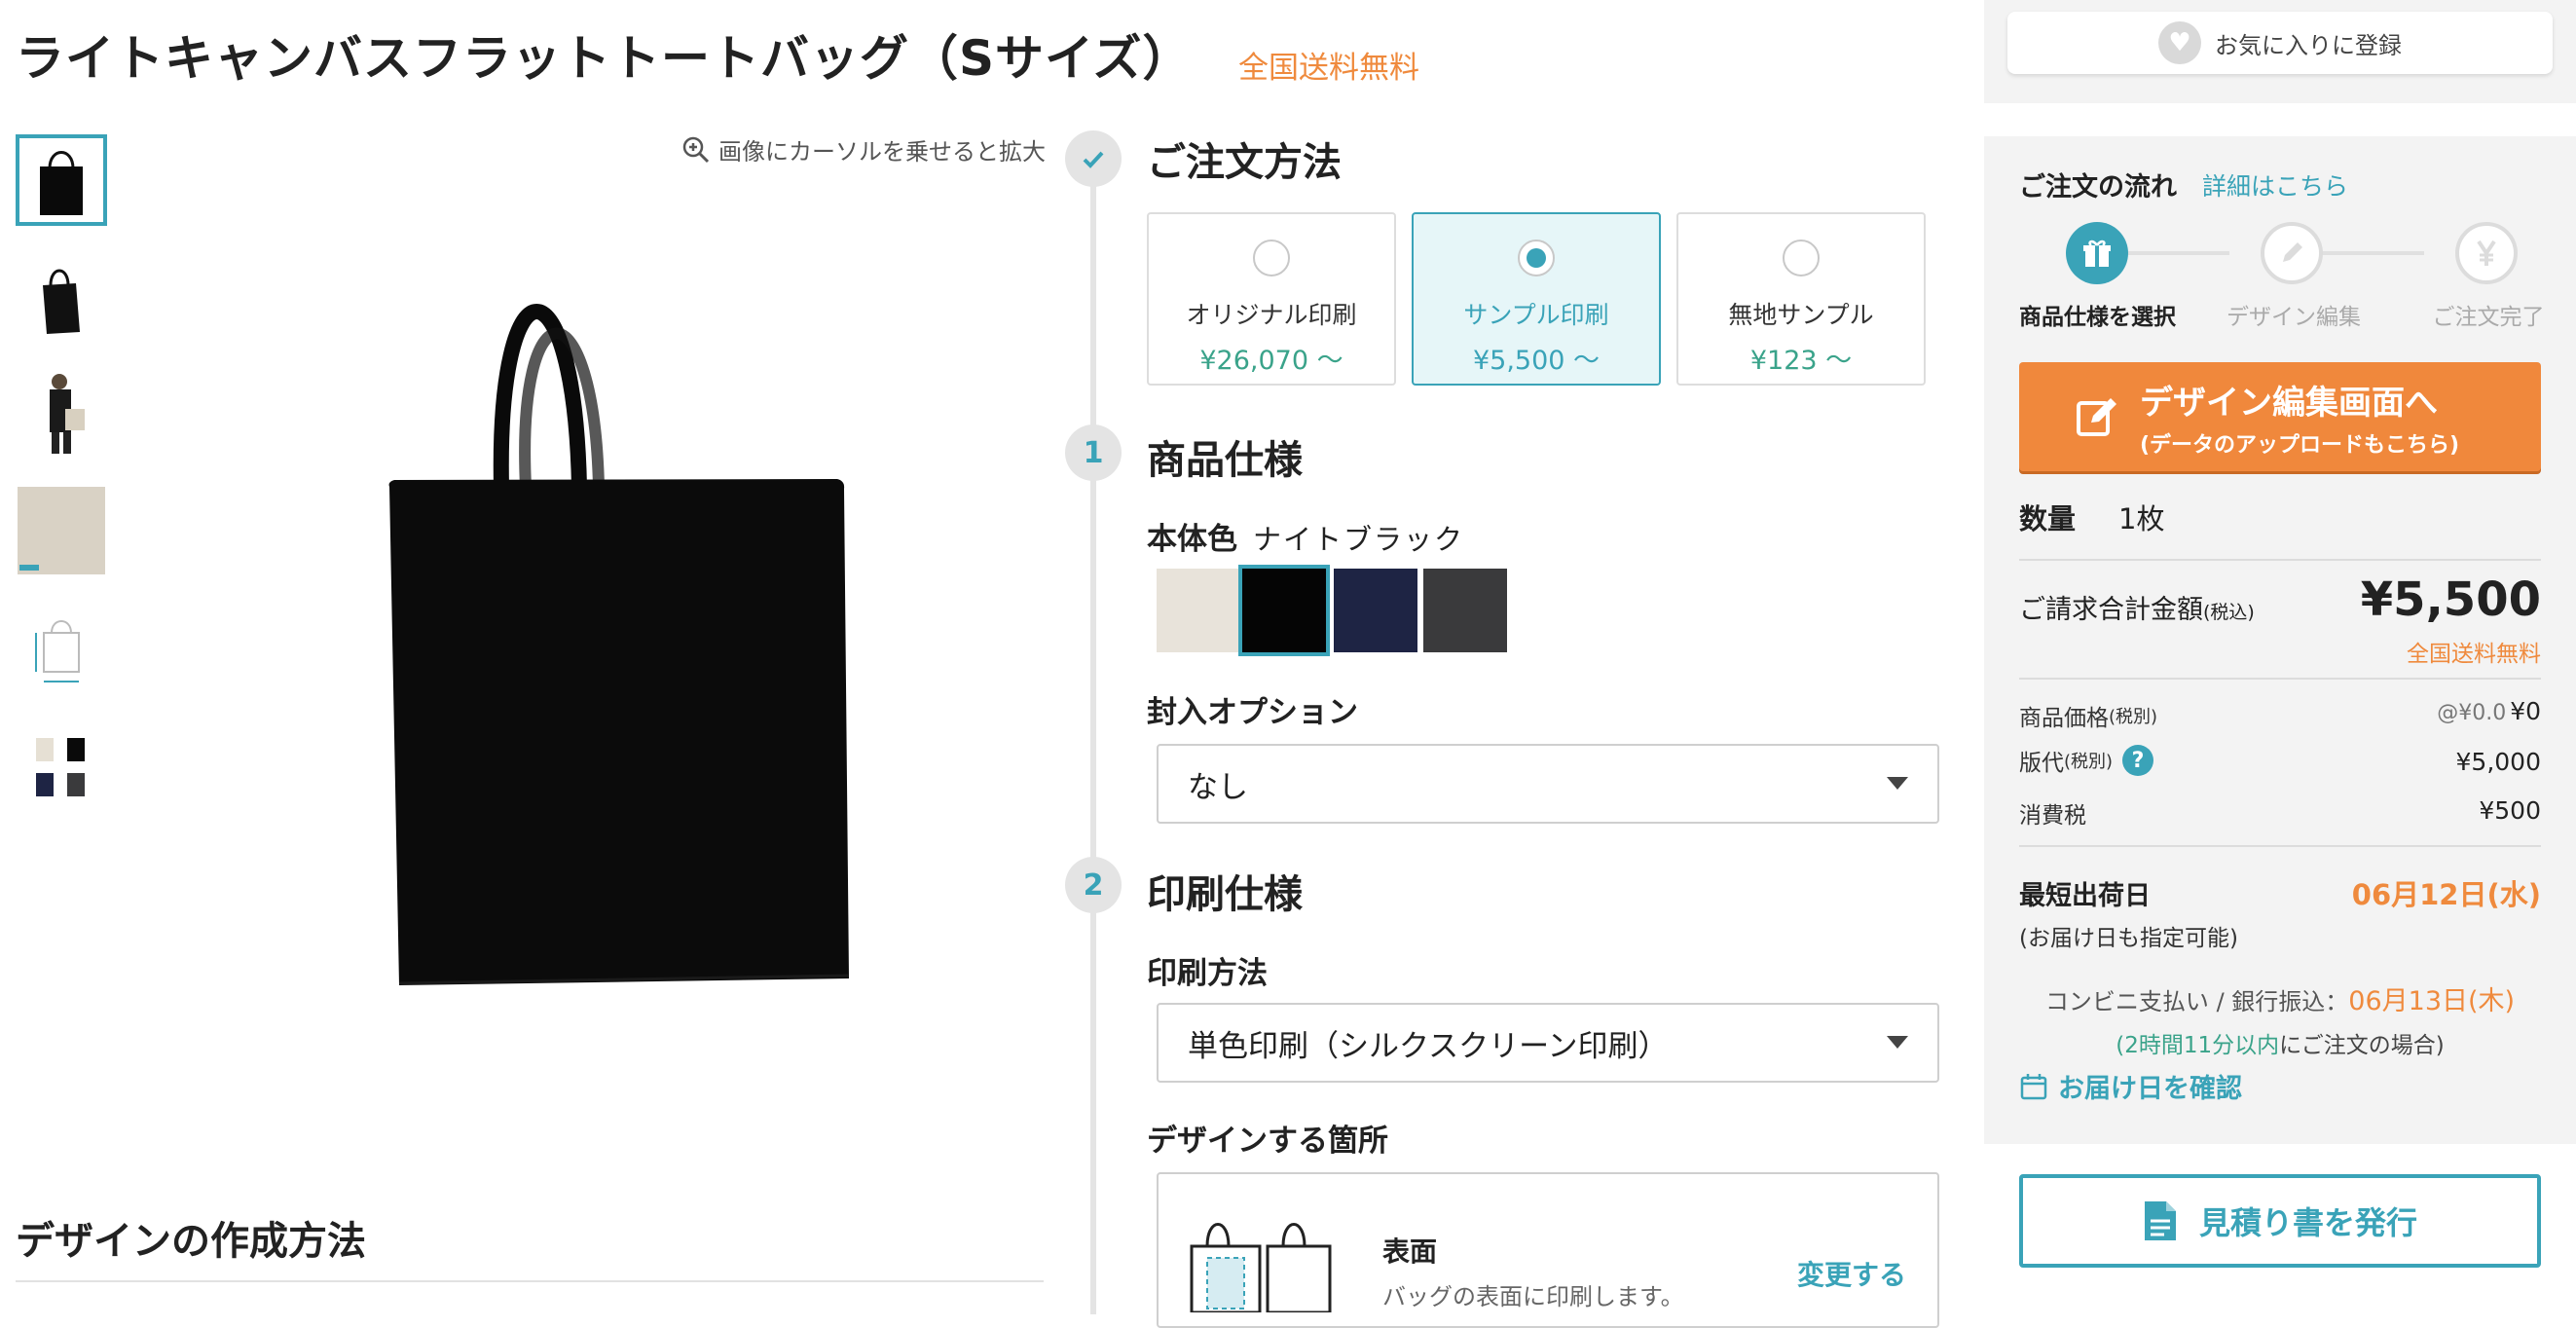 Image resolution: width=2576 pixels, height=1328 pixels. I want to click on favorite-label: お気に入りに登録, so click(2308, 45).